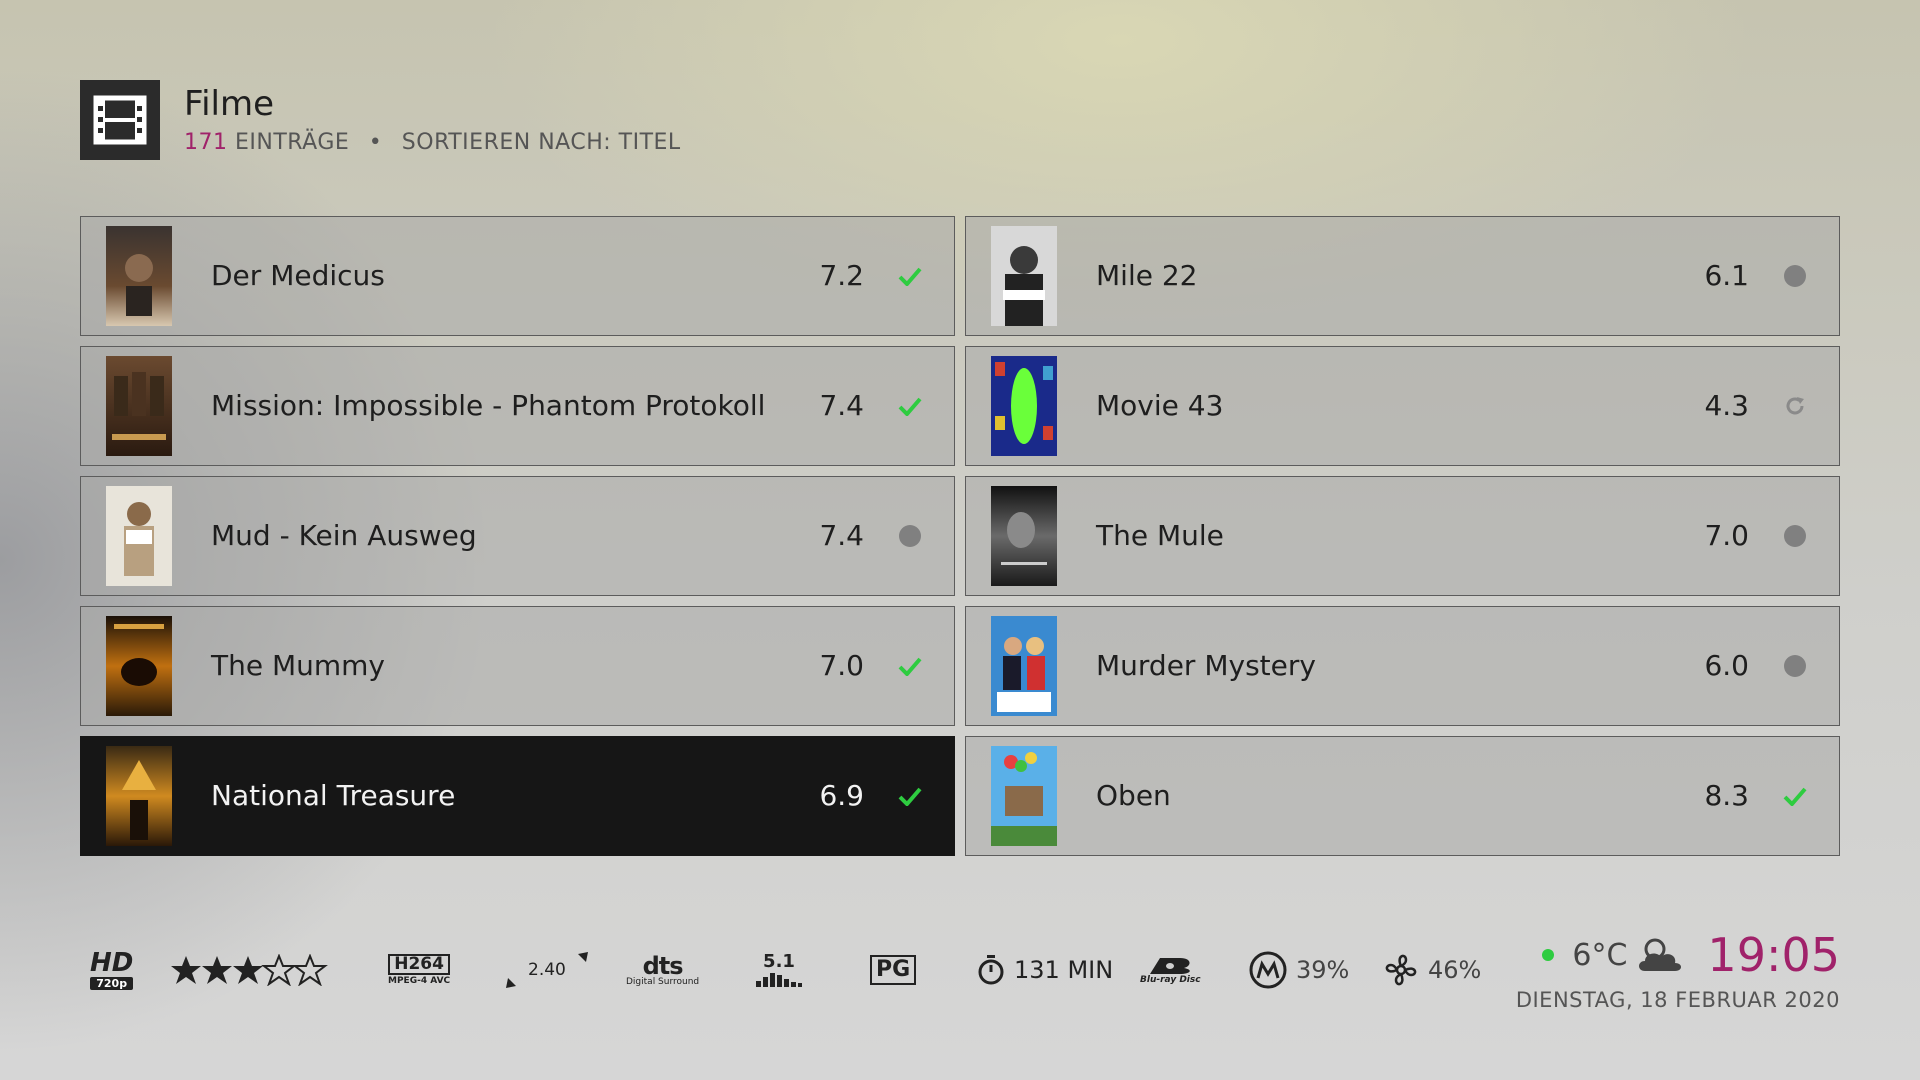 This screenshot has width=1920, height=1080. Describe the element at coordinates (1133, 795) in the screenshot. I see `movie-title: Oben` at that location.